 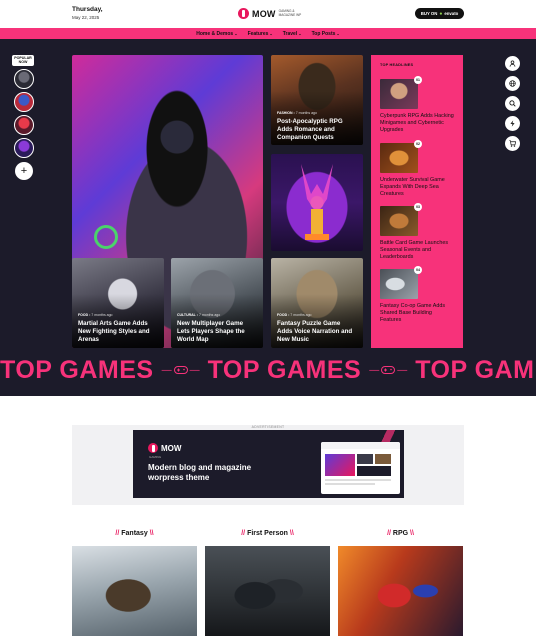 I want to click on nav-label: Top Posts, so click(x=323, y=33).